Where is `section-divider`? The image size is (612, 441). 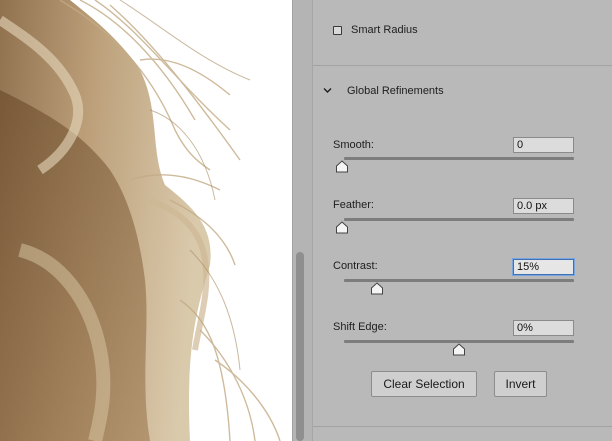
section-divider is located at coordinates (462, 65).